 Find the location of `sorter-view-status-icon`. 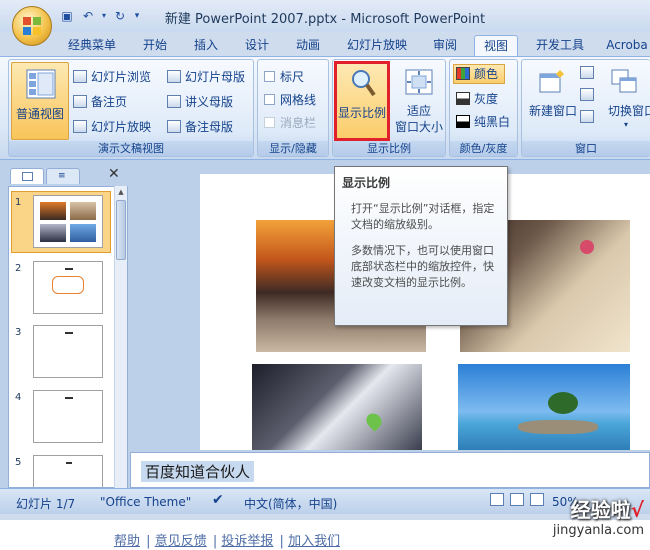

sorter-view-status-icon is located at coordinates (517, 499).